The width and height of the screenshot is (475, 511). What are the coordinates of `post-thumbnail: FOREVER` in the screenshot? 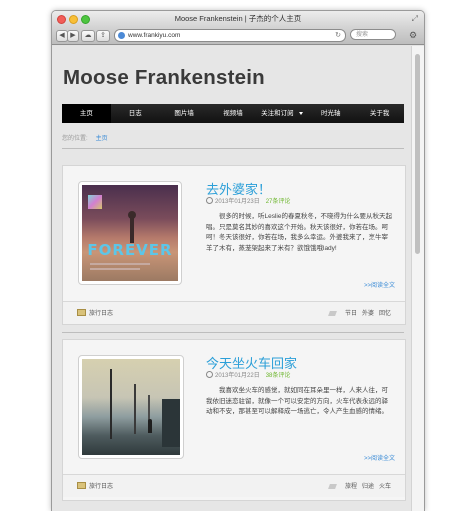 It's located at (130, 233).